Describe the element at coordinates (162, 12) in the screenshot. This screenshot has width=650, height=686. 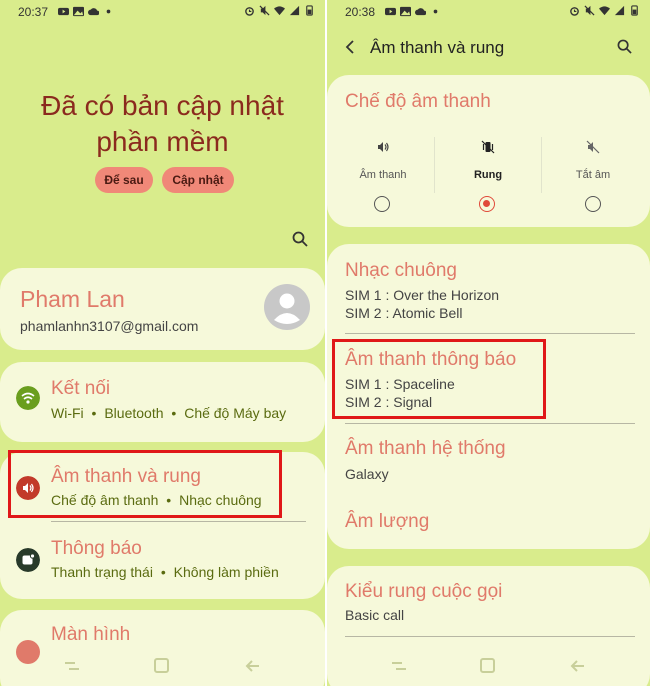
I see `status-bar: 20:37` at that location.